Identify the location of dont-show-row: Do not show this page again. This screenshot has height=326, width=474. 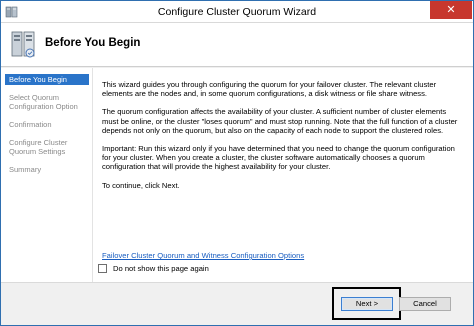
(153, 268).